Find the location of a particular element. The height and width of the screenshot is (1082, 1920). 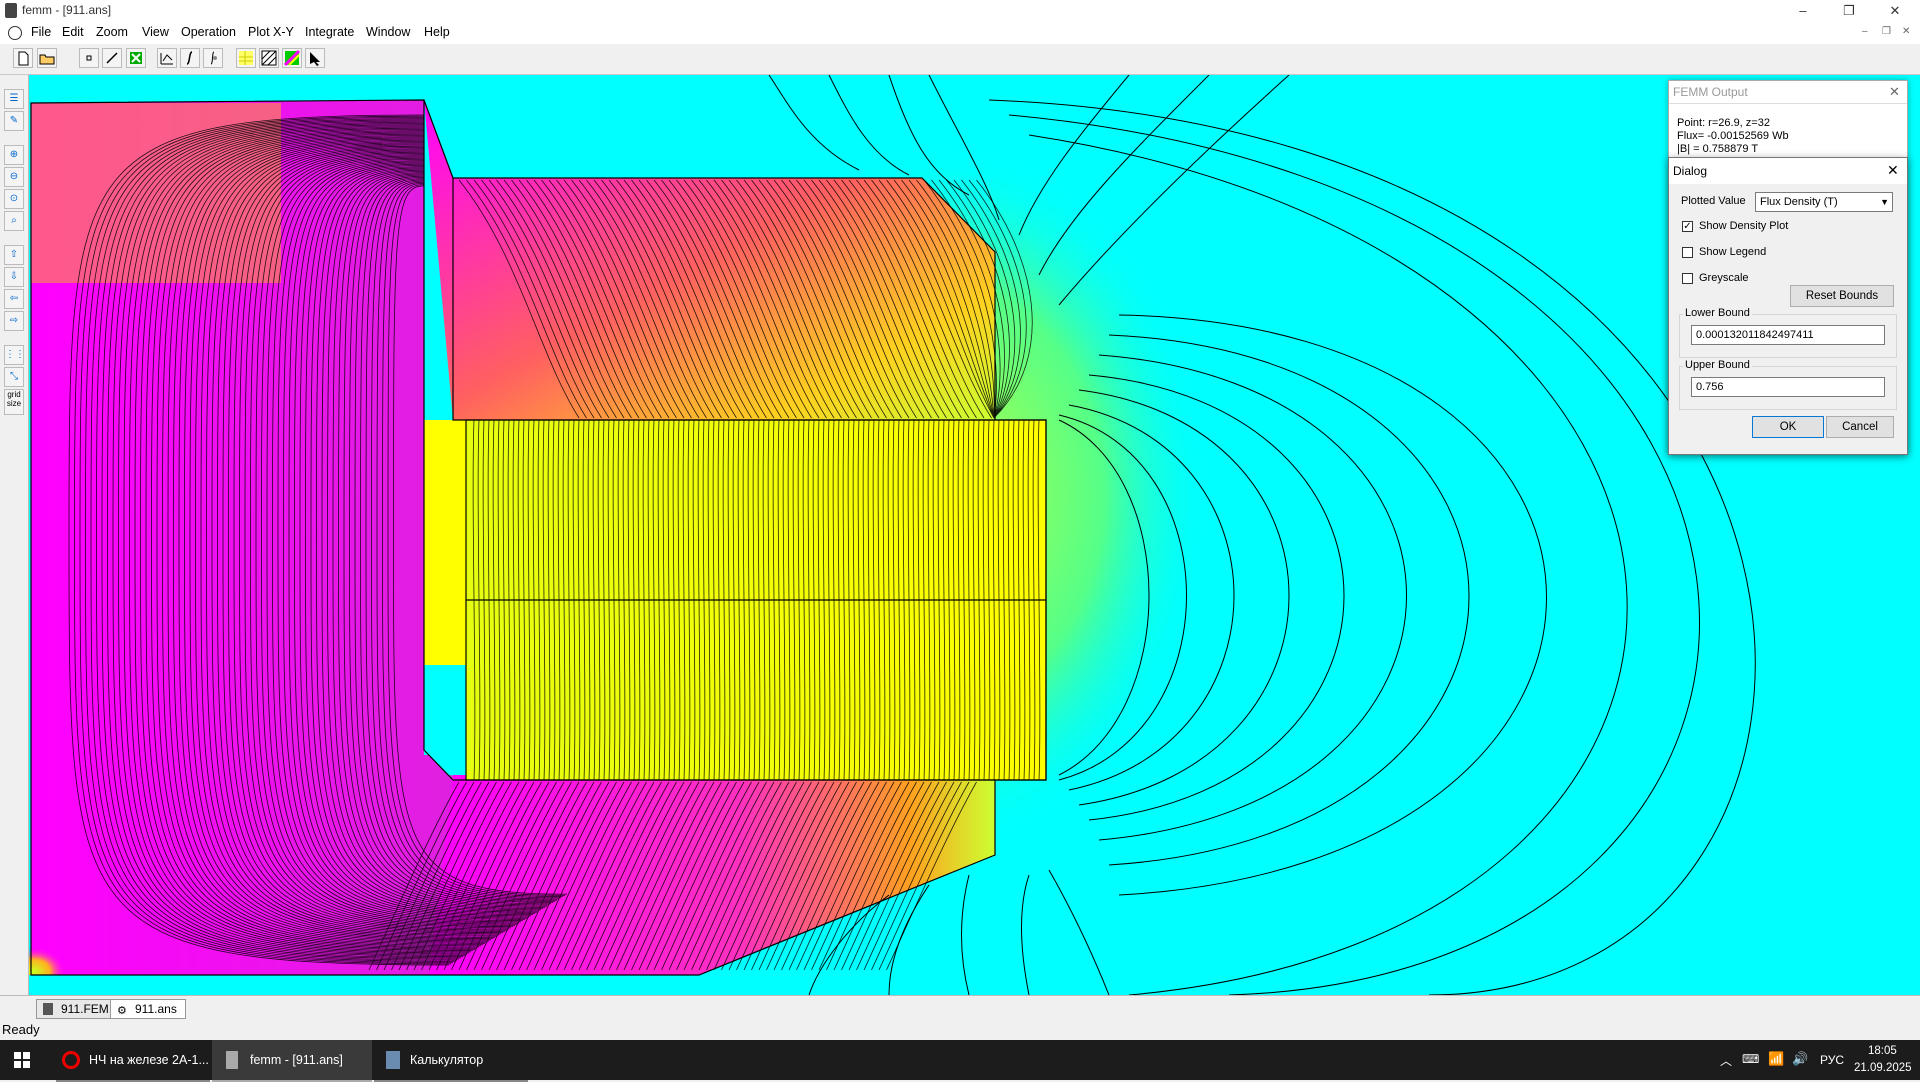

close-button: ✕ is located at coordinates (1895, 11).